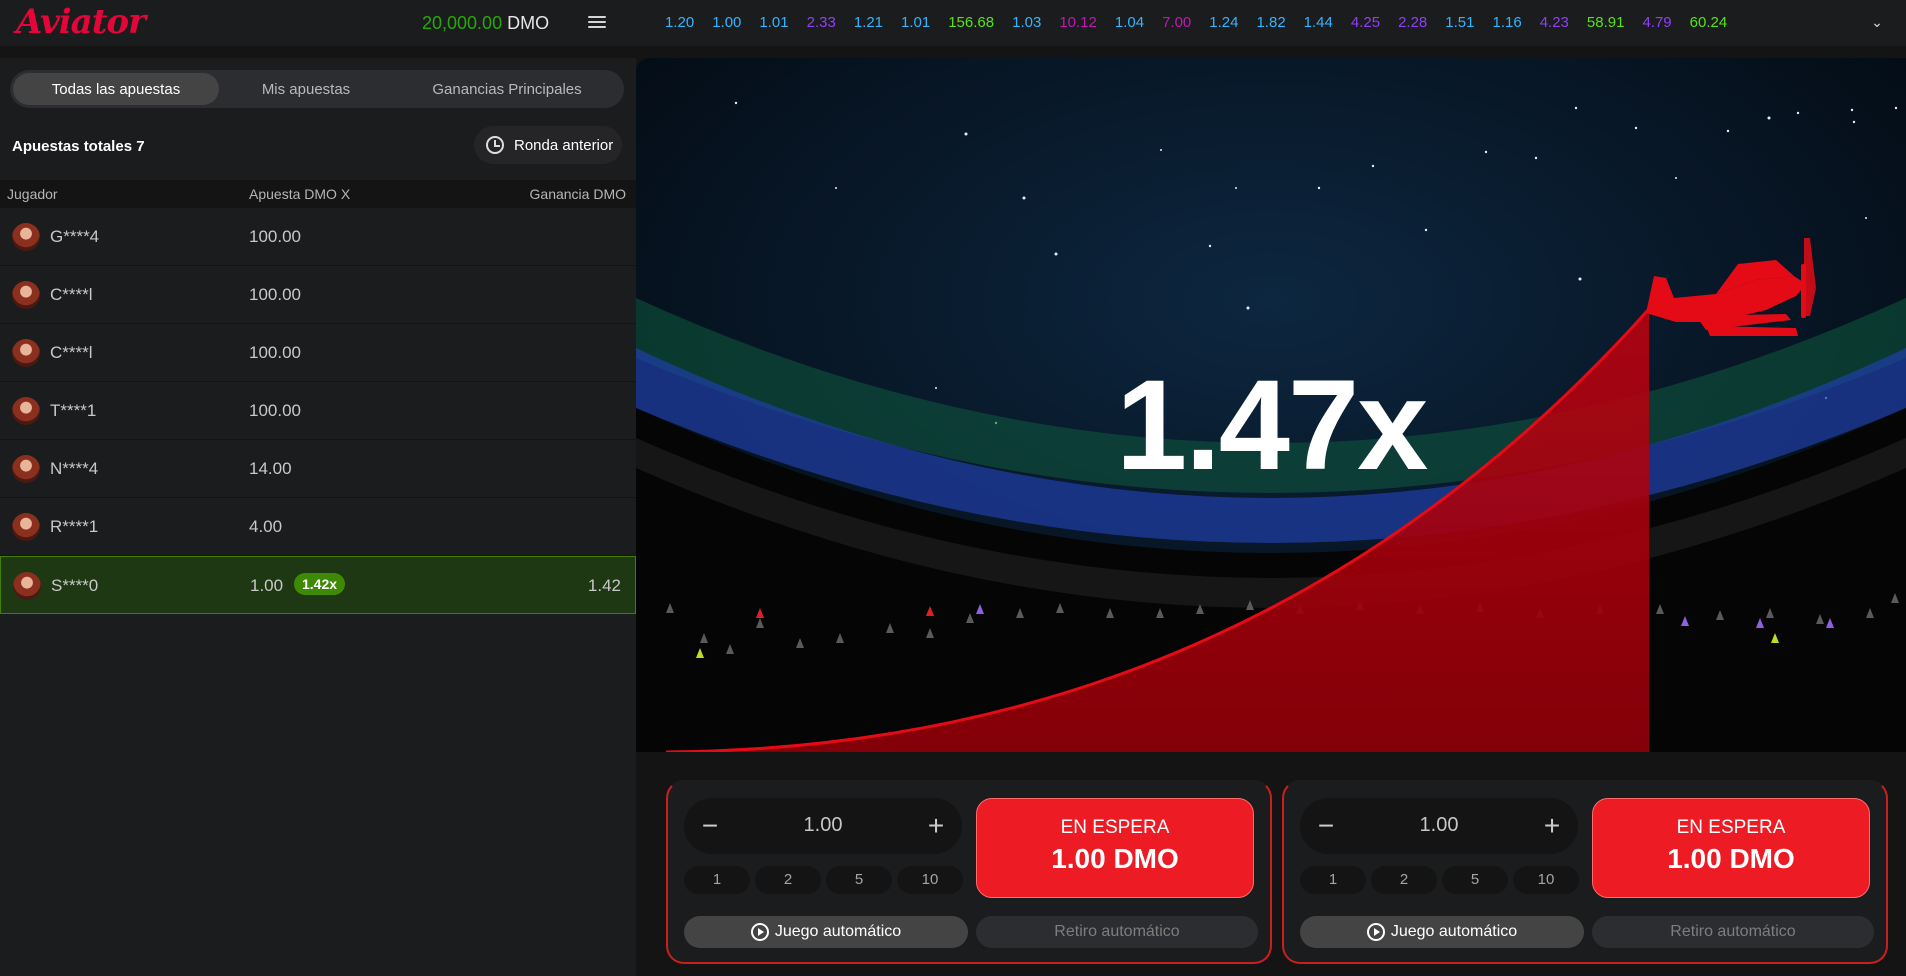 This screenshot has height=976, width=1906. What do you see at coordinates (1078, 22) in the screenshot?
I see `history-multiplier: 10.12` at bounding box center [1078, 22].